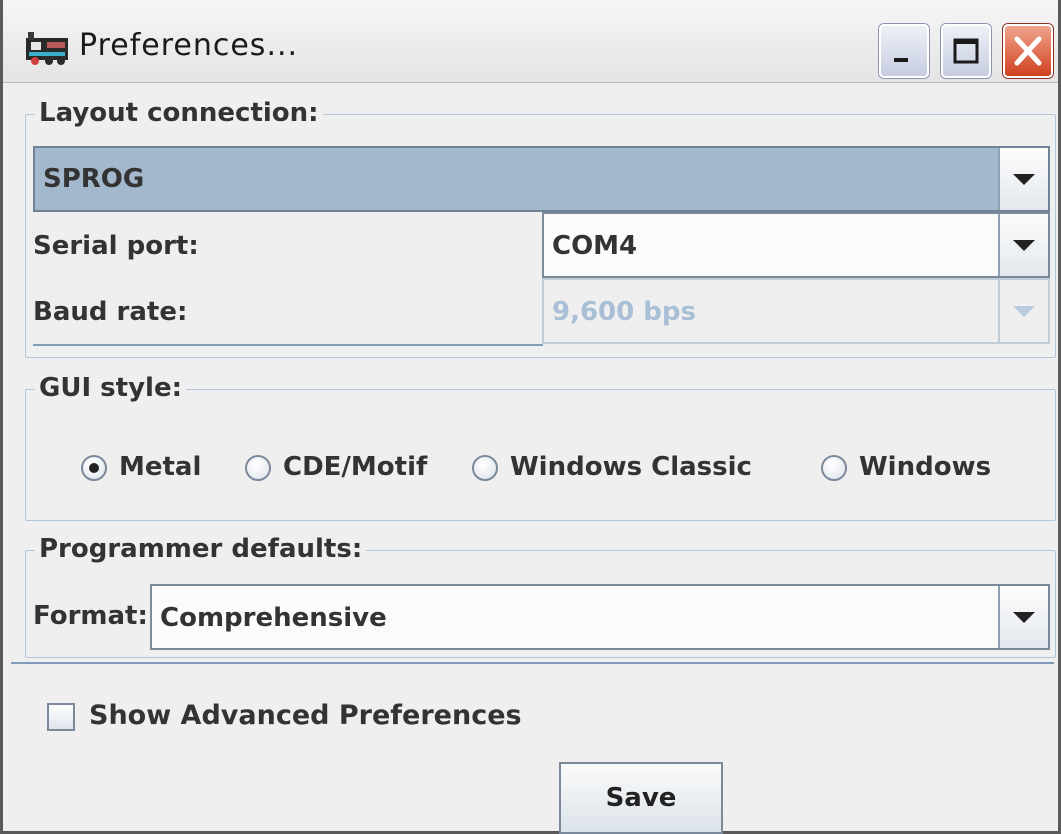  What do you see at coordinates (796, 245) in the screenshot?
I see `serial-port-select: COM4` at bounding box center [796, 245].